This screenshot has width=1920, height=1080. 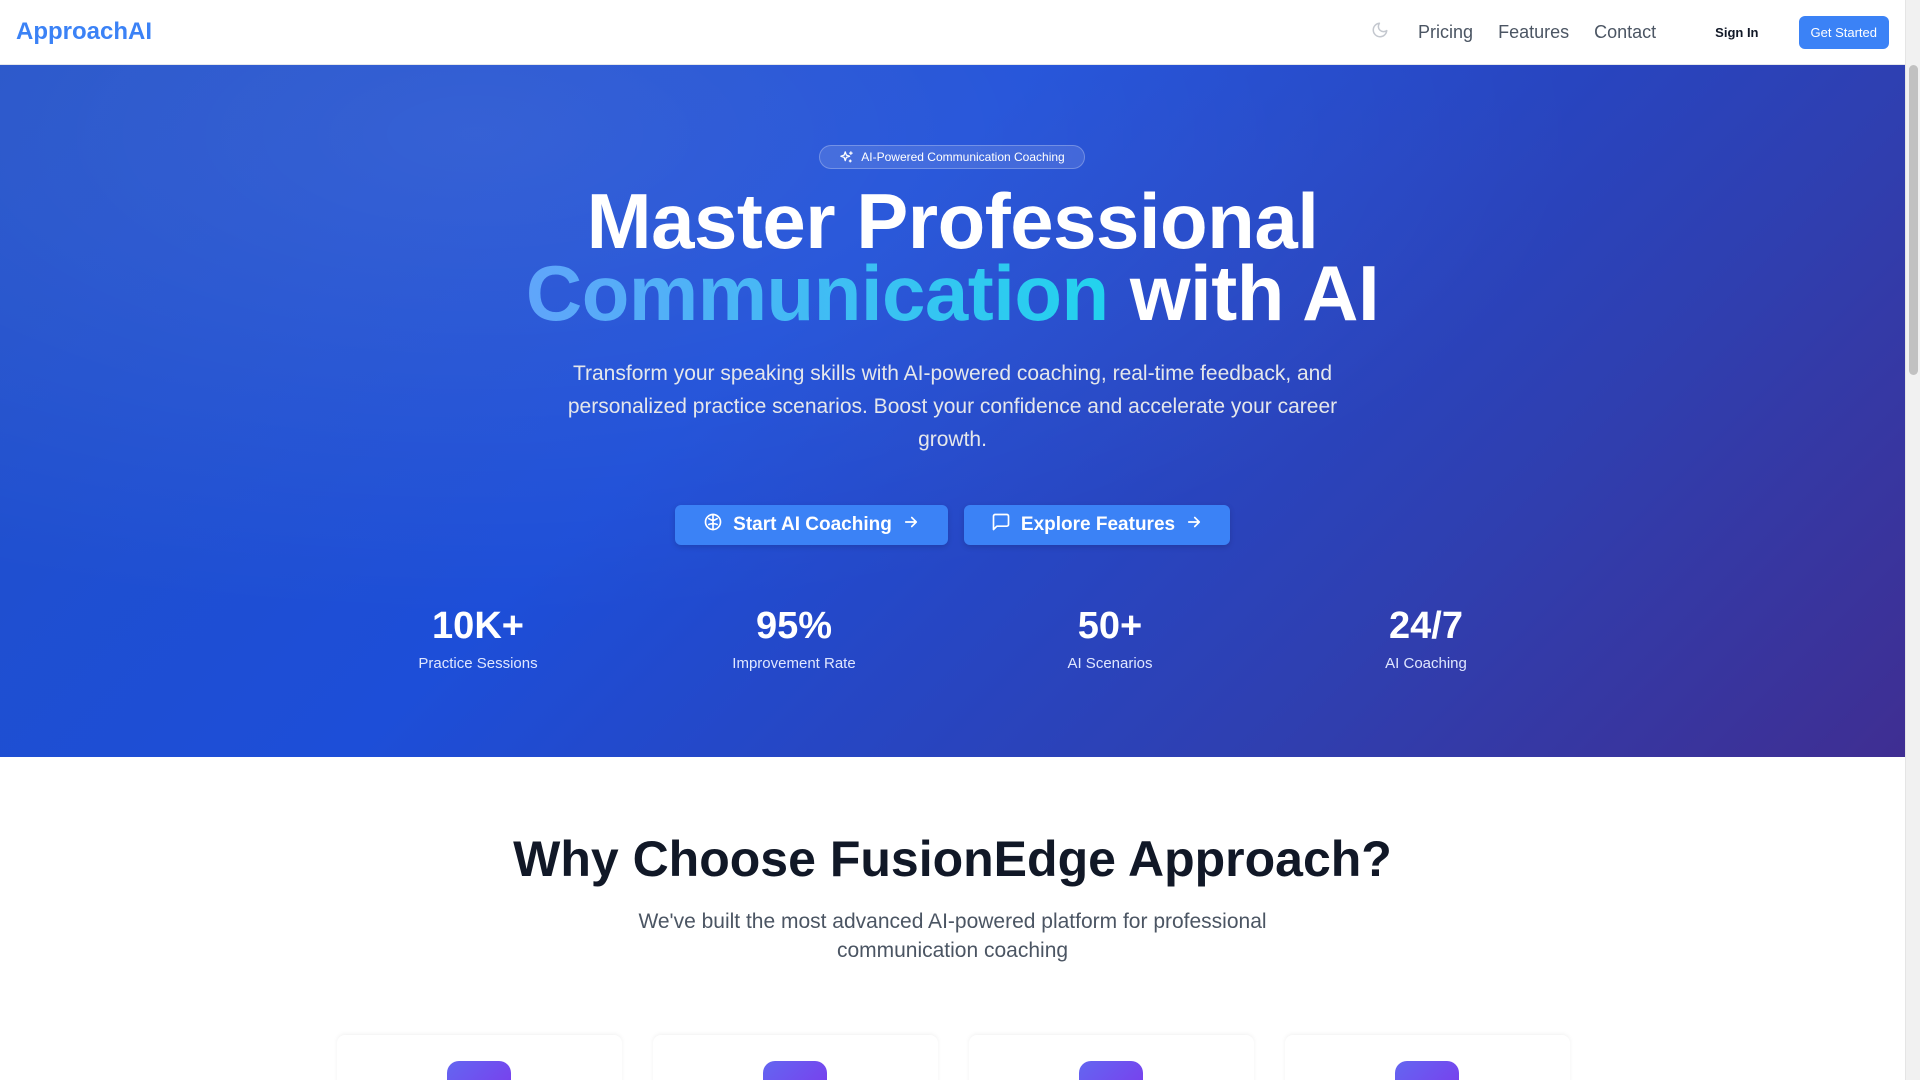 I want to click on explore-features-label: Explore Features, so click(x=1098, y=524).